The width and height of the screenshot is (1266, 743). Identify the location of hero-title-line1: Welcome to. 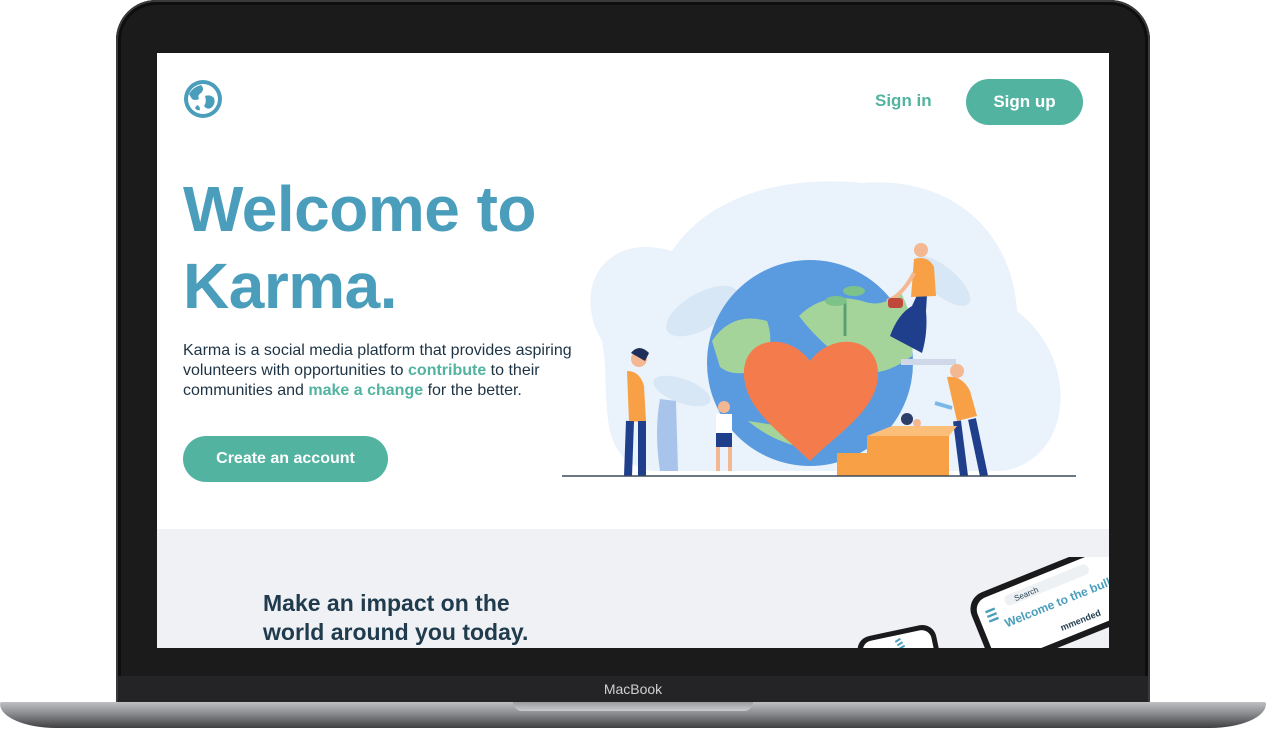
(360, 209).